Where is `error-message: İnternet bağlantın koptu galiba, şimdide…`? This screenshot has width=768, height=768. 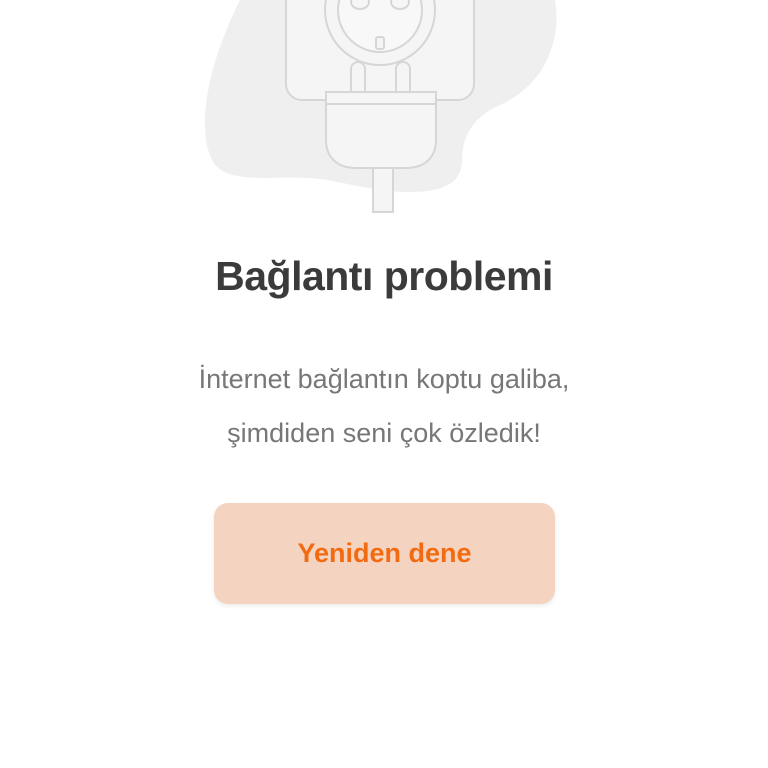
error-message: İnternet bağlantın koptu galiba, şimdide… is located at coordinates (384, 406).